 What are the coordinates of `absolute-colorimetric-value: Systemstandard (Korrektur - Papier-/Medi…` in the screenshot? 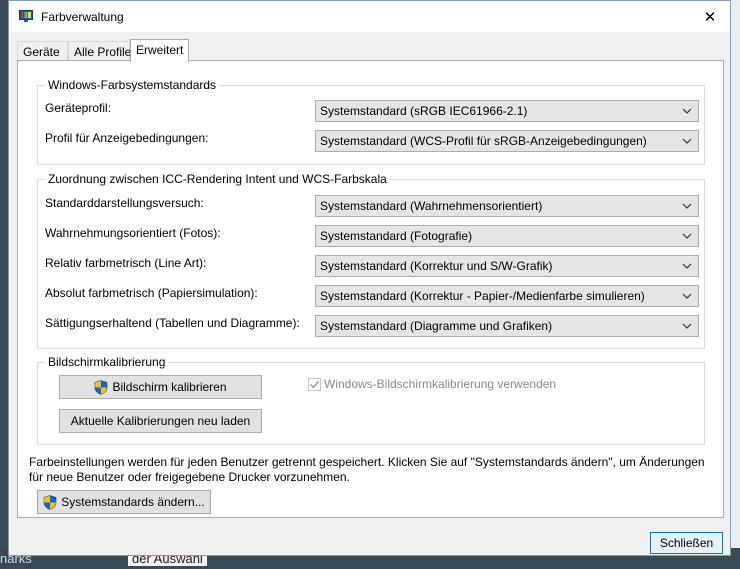 It's located at (482, 296).